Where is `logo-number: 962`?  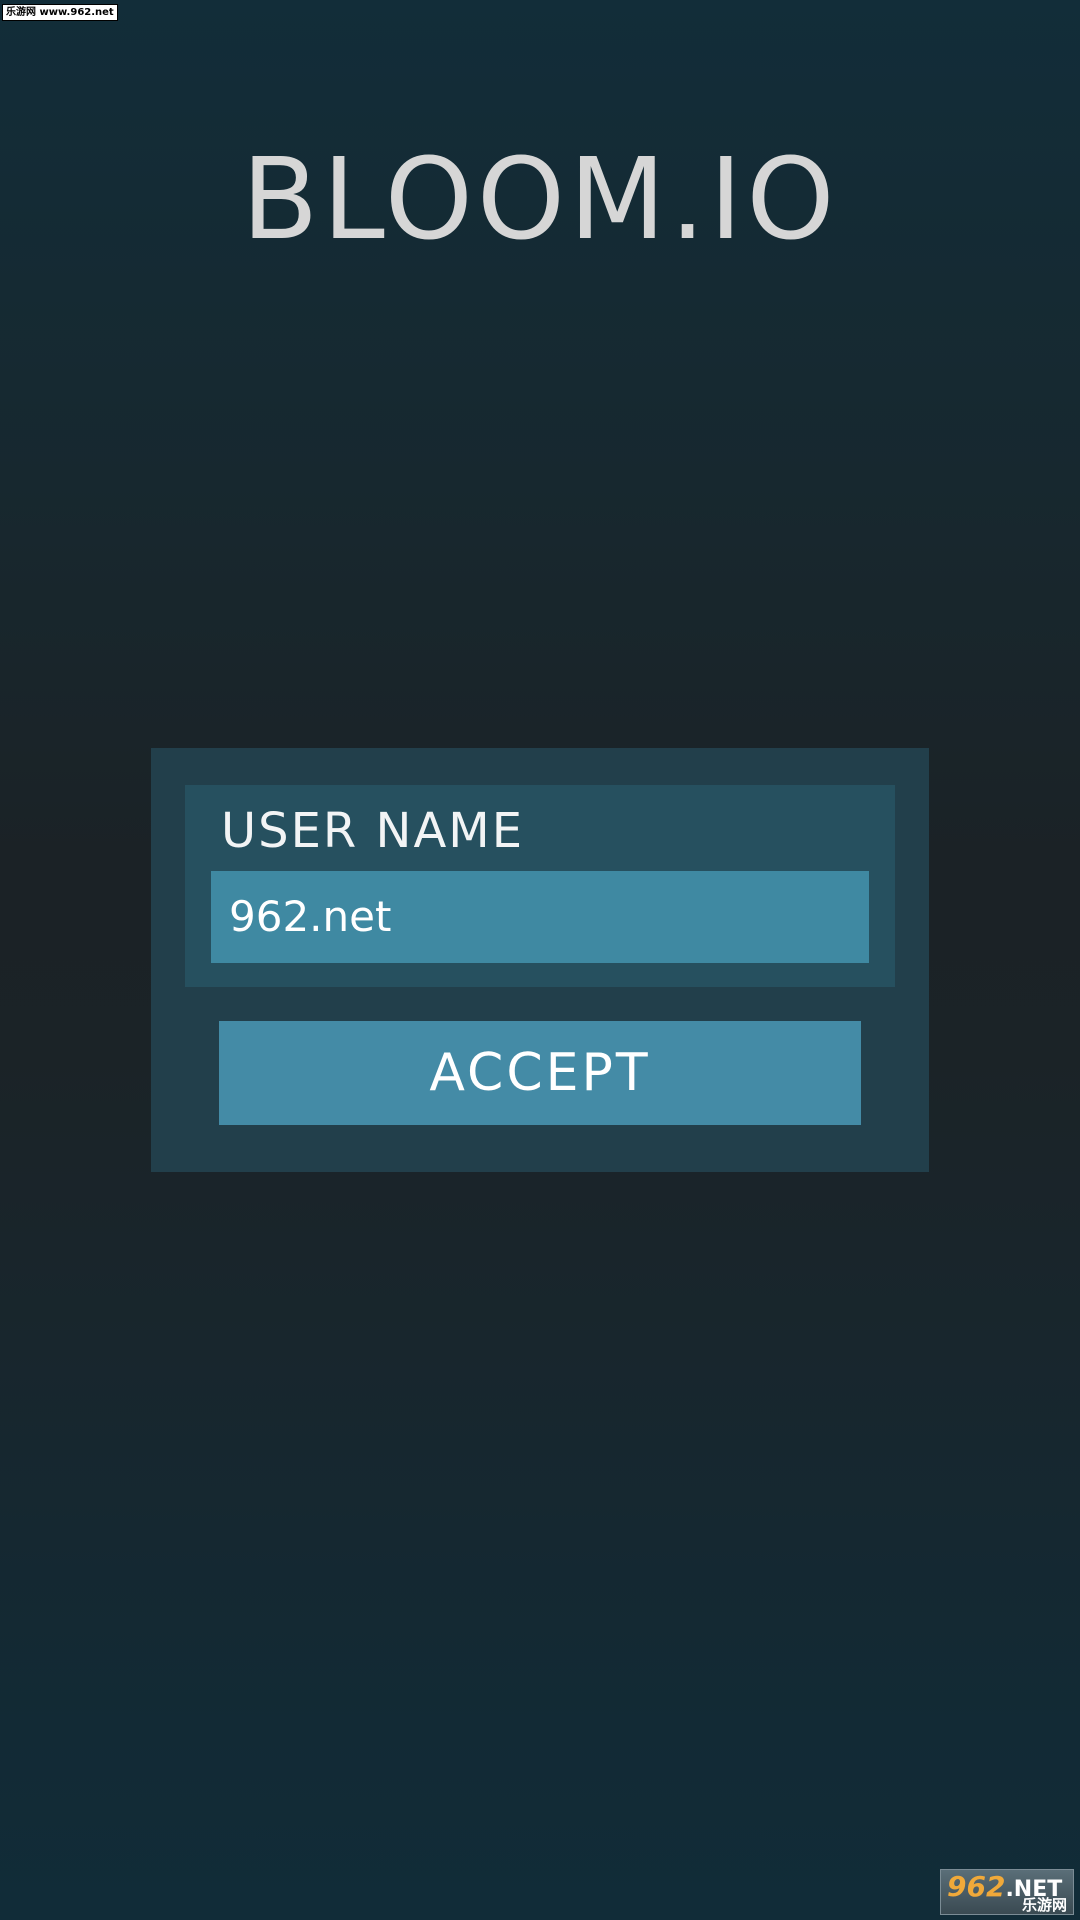
logo-number: 962 is located at coordinates (976, 1886).